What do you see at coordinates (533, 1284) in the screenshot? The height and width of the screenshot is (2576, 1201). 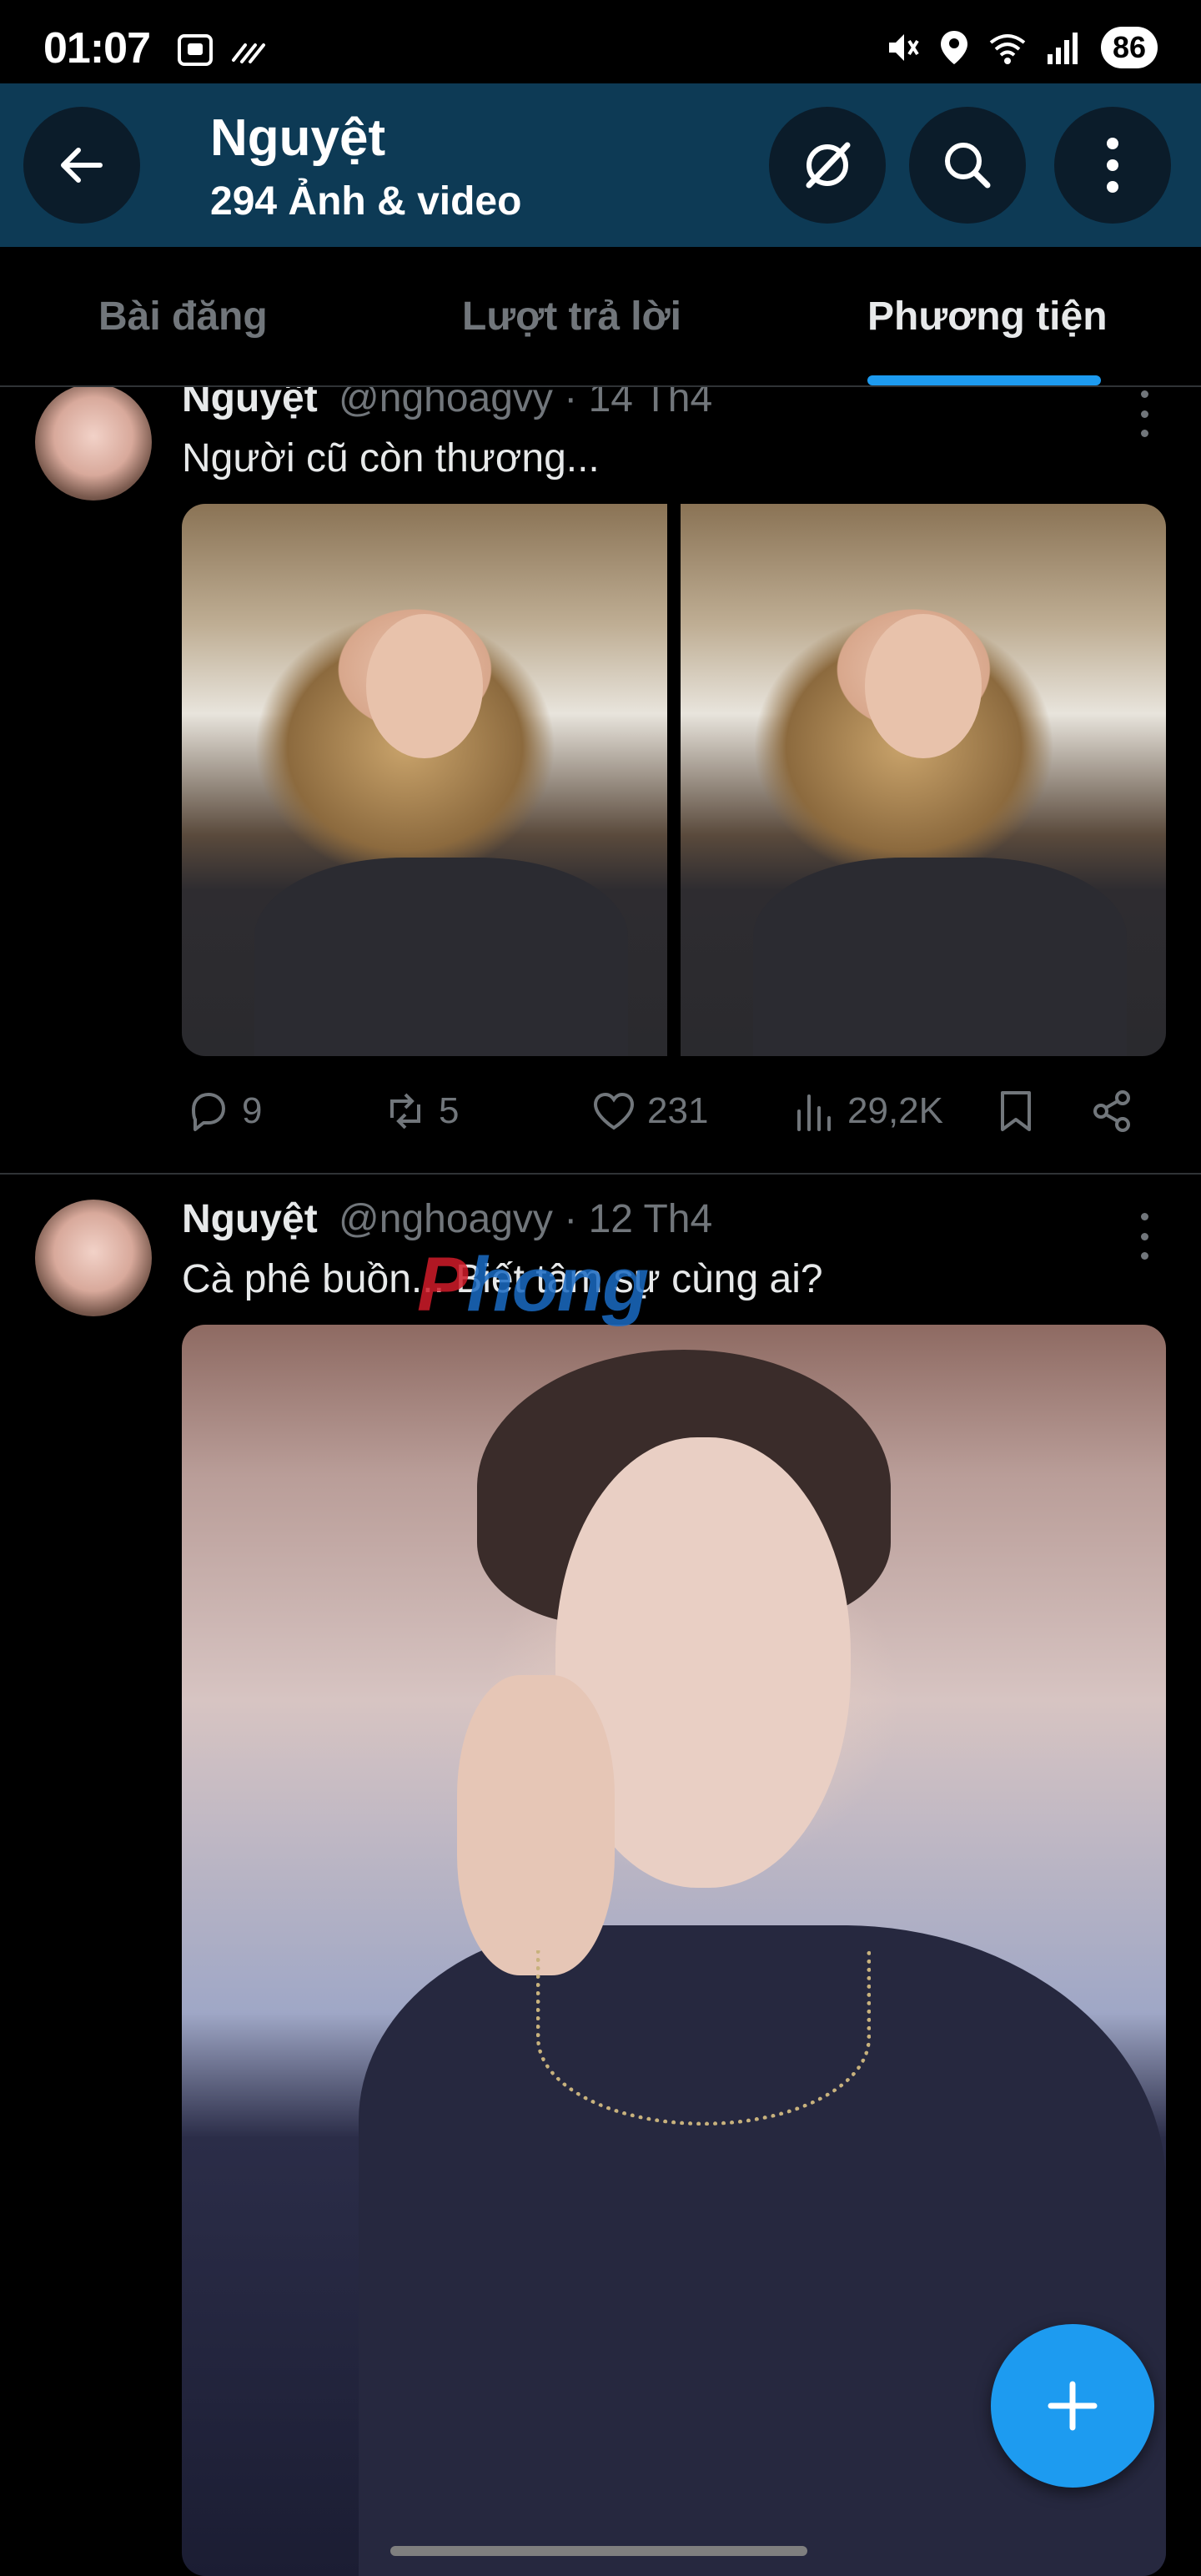 I see `watermark-logo: Phong` at bounding box center [533, 1284].